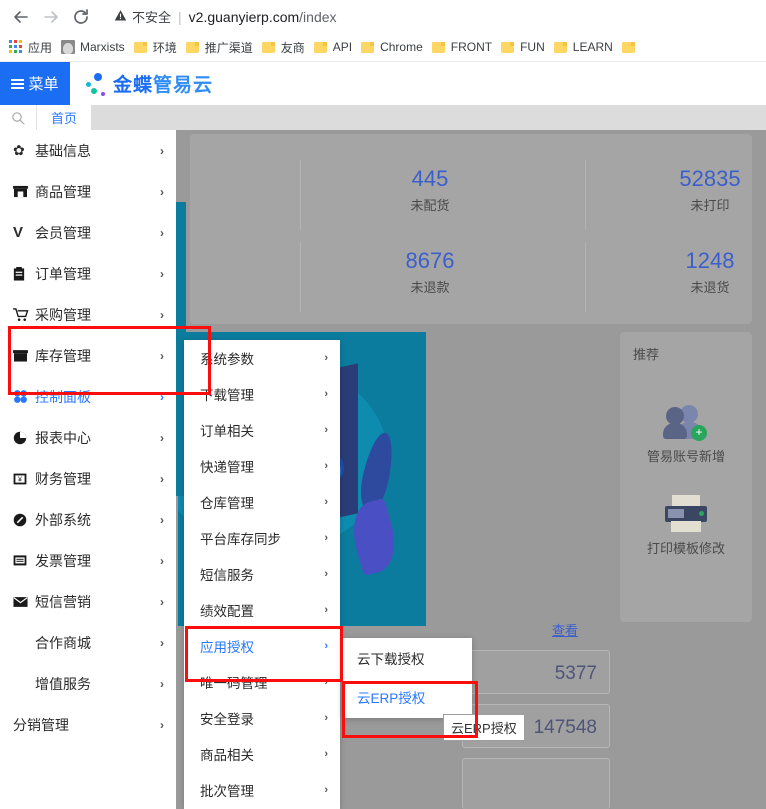 The image size is (766, 809). What do you see at coordinates (95, 84) in the screenshot?
I see `brand-dots-icon` at bounding box center [95, 84].